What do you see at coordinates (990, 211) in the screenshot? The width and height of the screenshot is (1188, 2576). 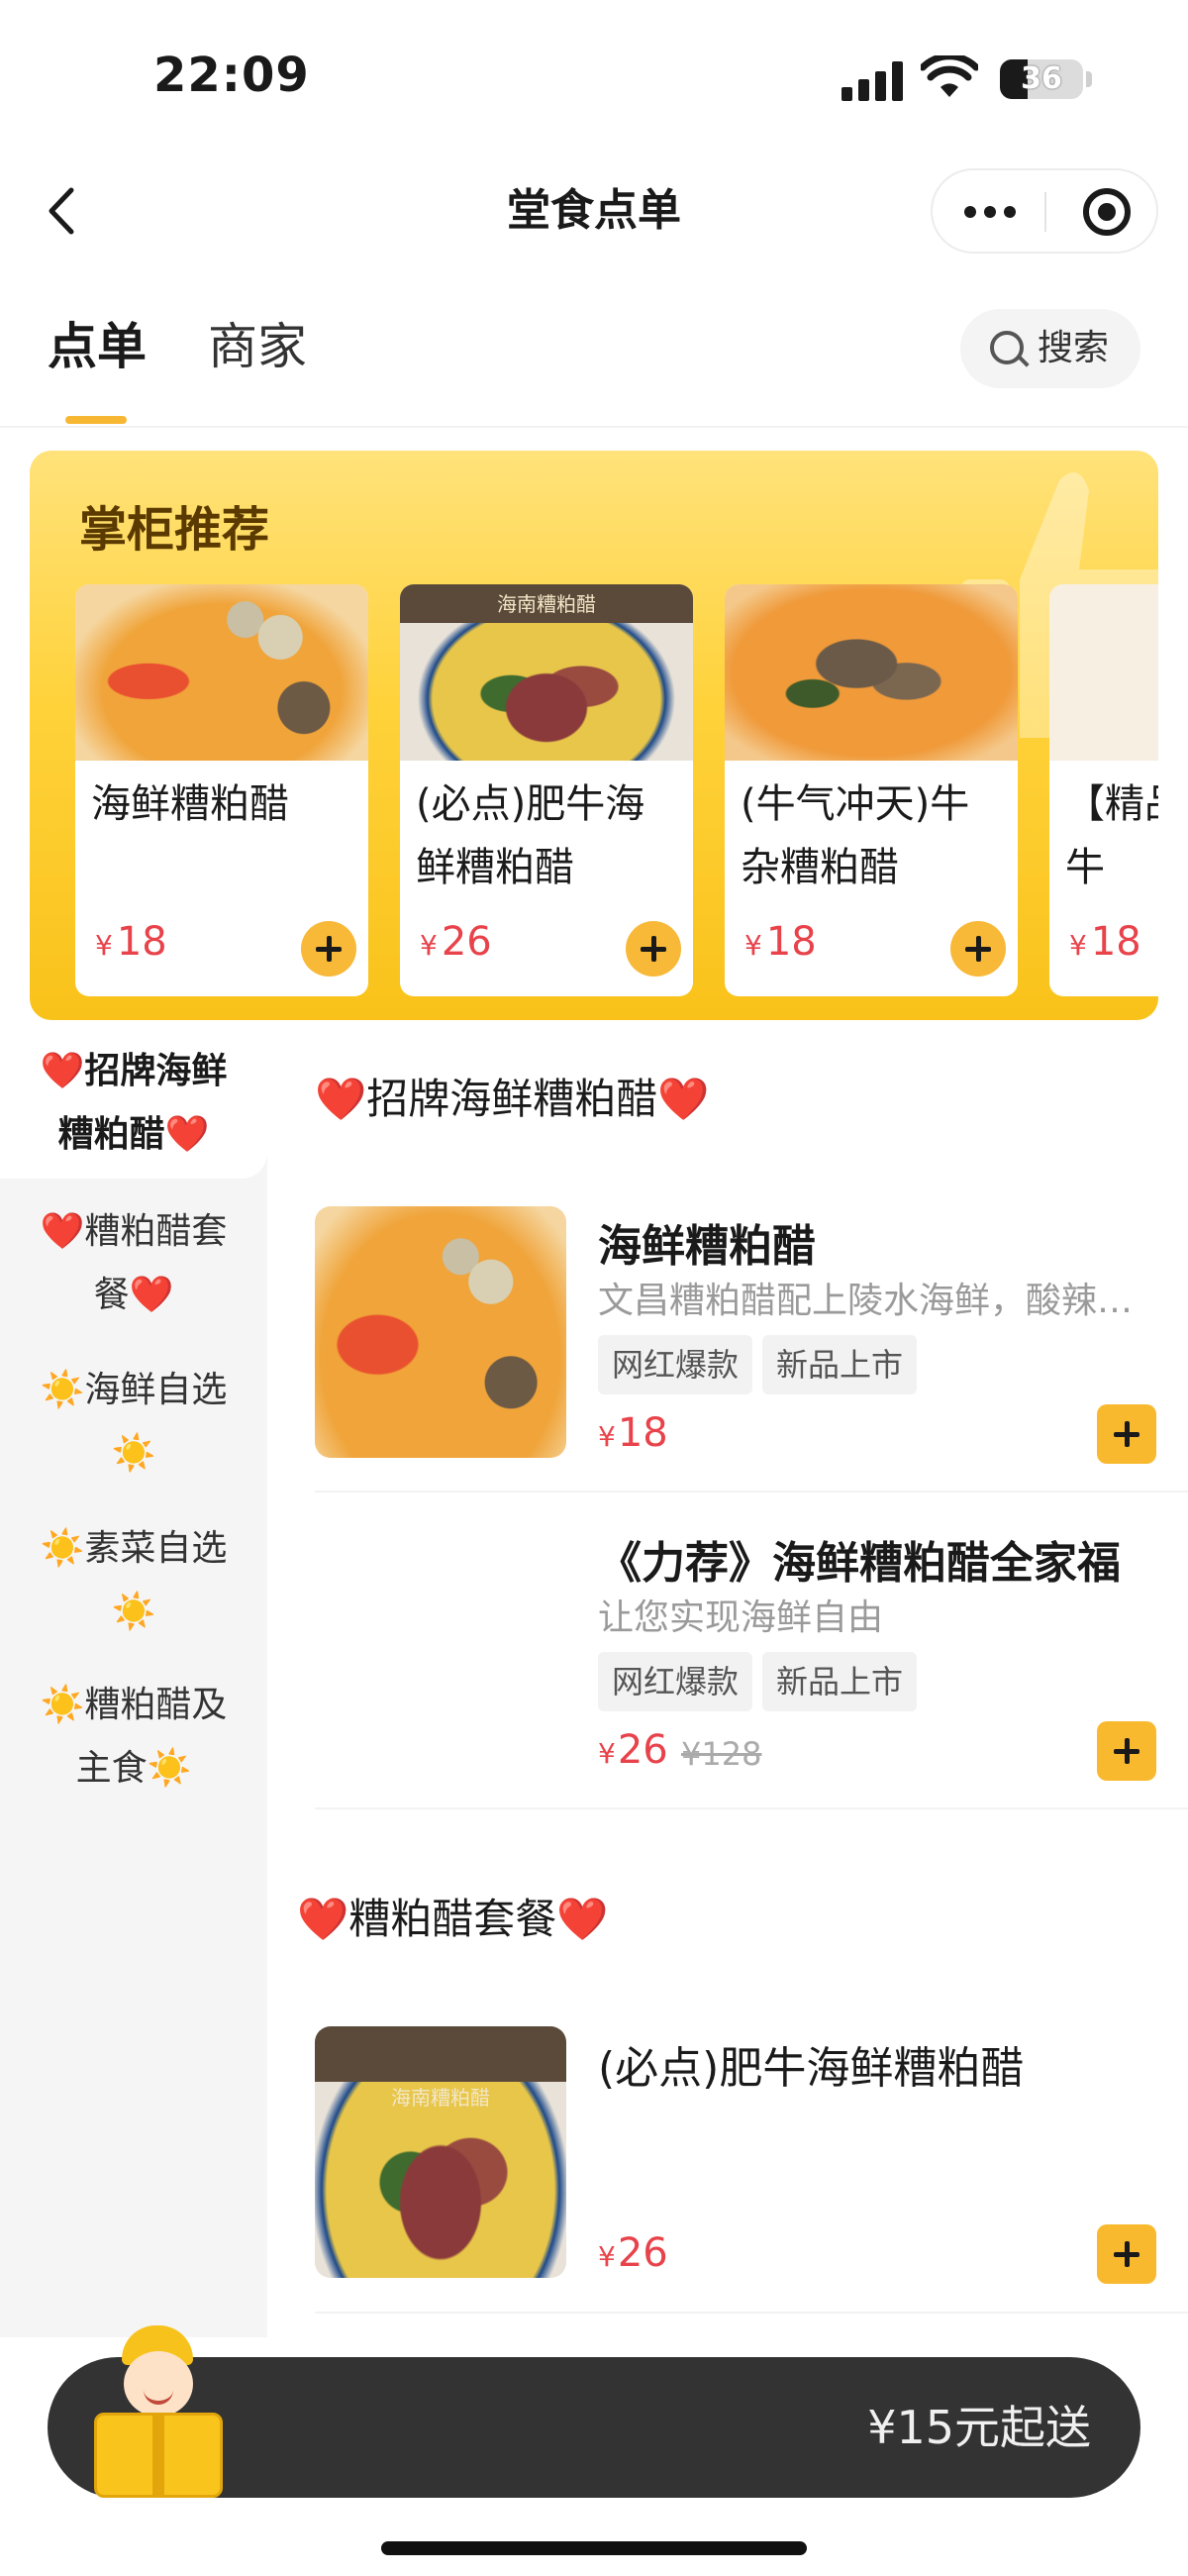 I see `more-icon` at bounding box center [990, 211].